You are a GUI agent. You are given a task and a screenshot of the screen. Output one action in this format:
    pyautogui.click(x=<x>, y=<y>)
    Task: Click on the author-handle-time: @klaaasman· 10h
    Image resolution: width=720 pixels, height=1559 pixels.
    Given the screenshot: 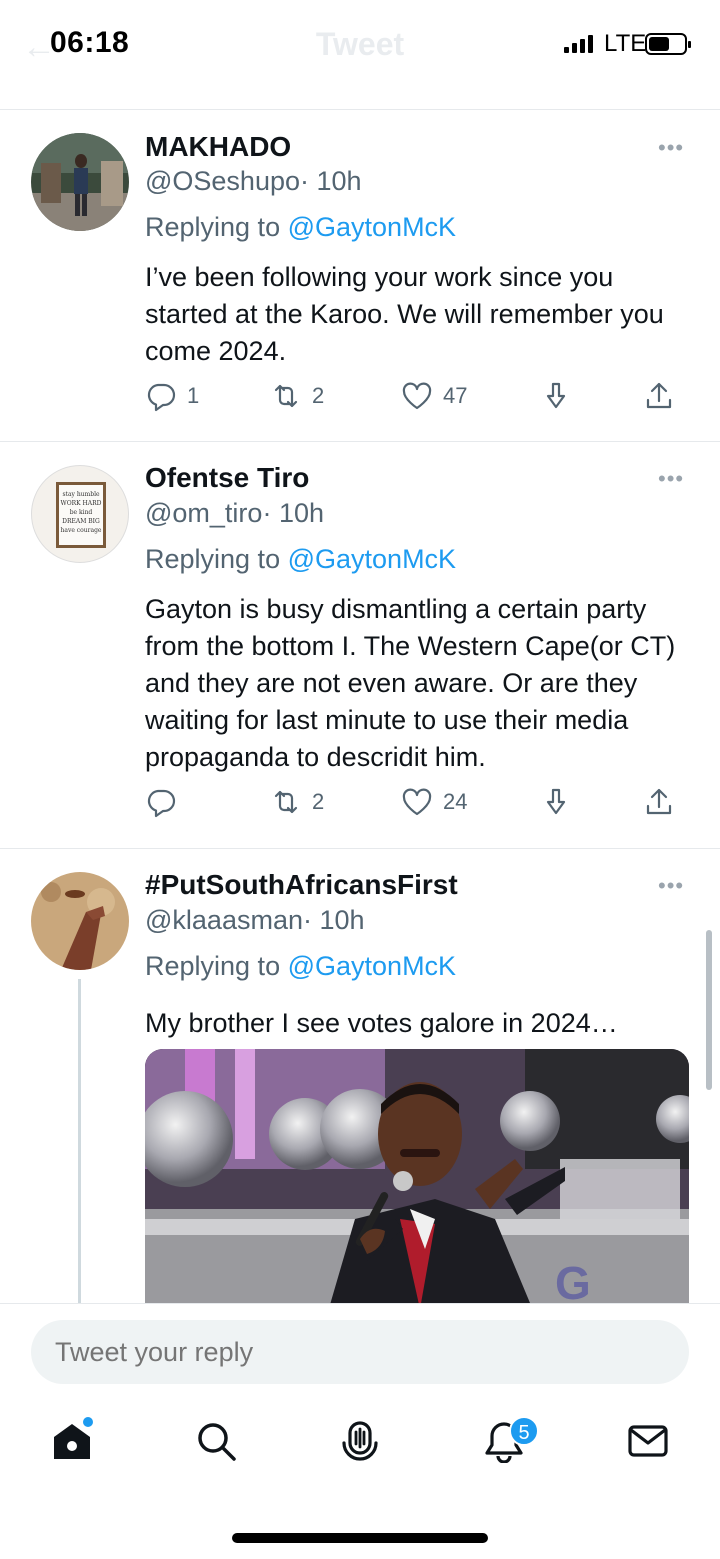 What is the action you would take?
    pyautogui.click(x=255, y=920)
    